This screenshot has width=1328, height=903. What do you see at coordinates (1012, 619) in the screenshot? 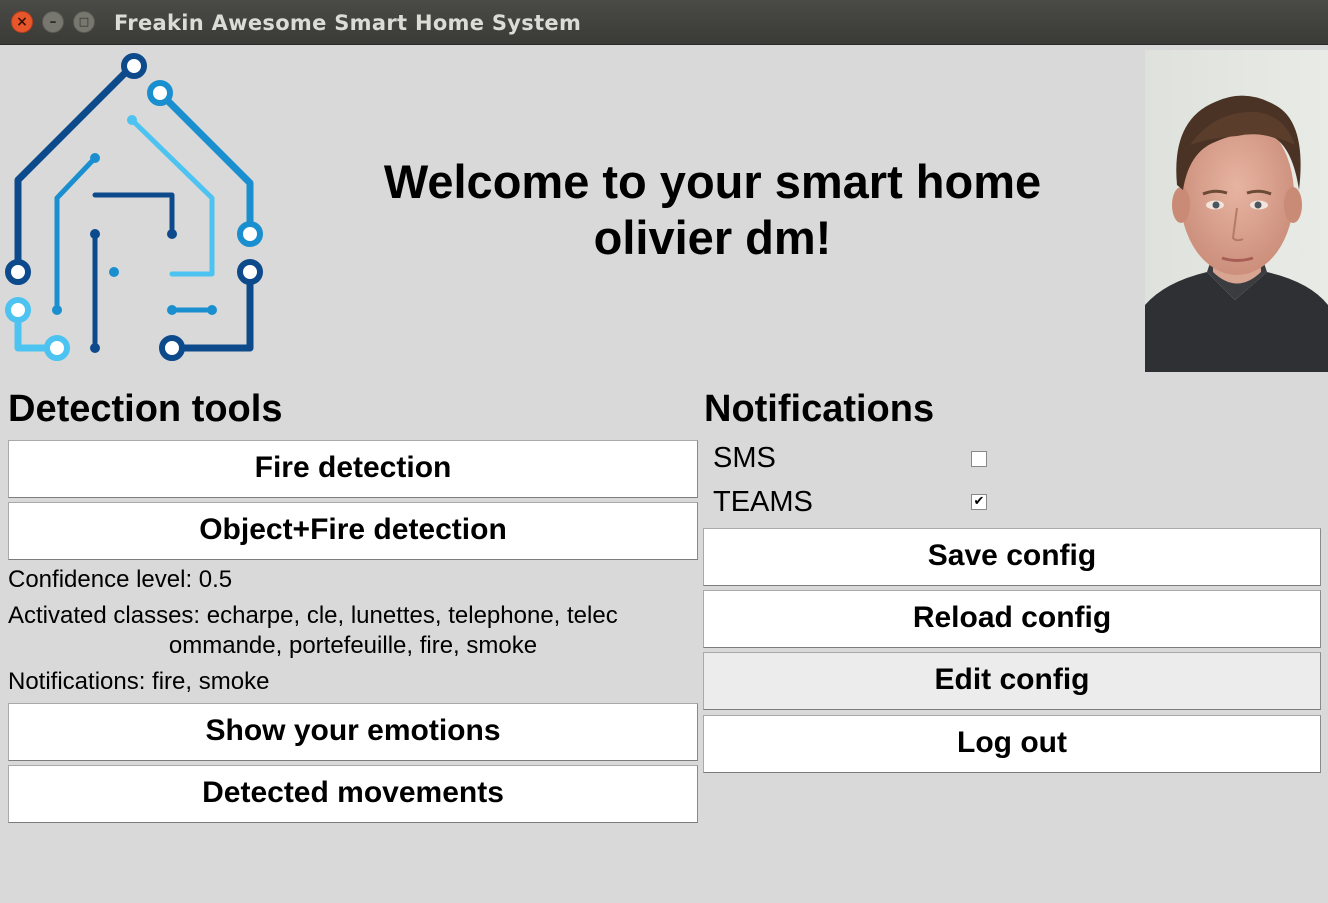
I see `reload-config-button: Reload config` at bounding box center [1012, 619].